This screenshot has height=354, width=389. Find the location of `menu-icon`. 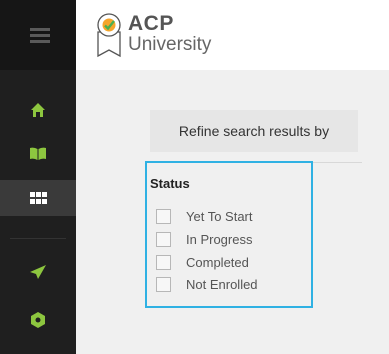

menu-icon is located at coordinates (40, 36).